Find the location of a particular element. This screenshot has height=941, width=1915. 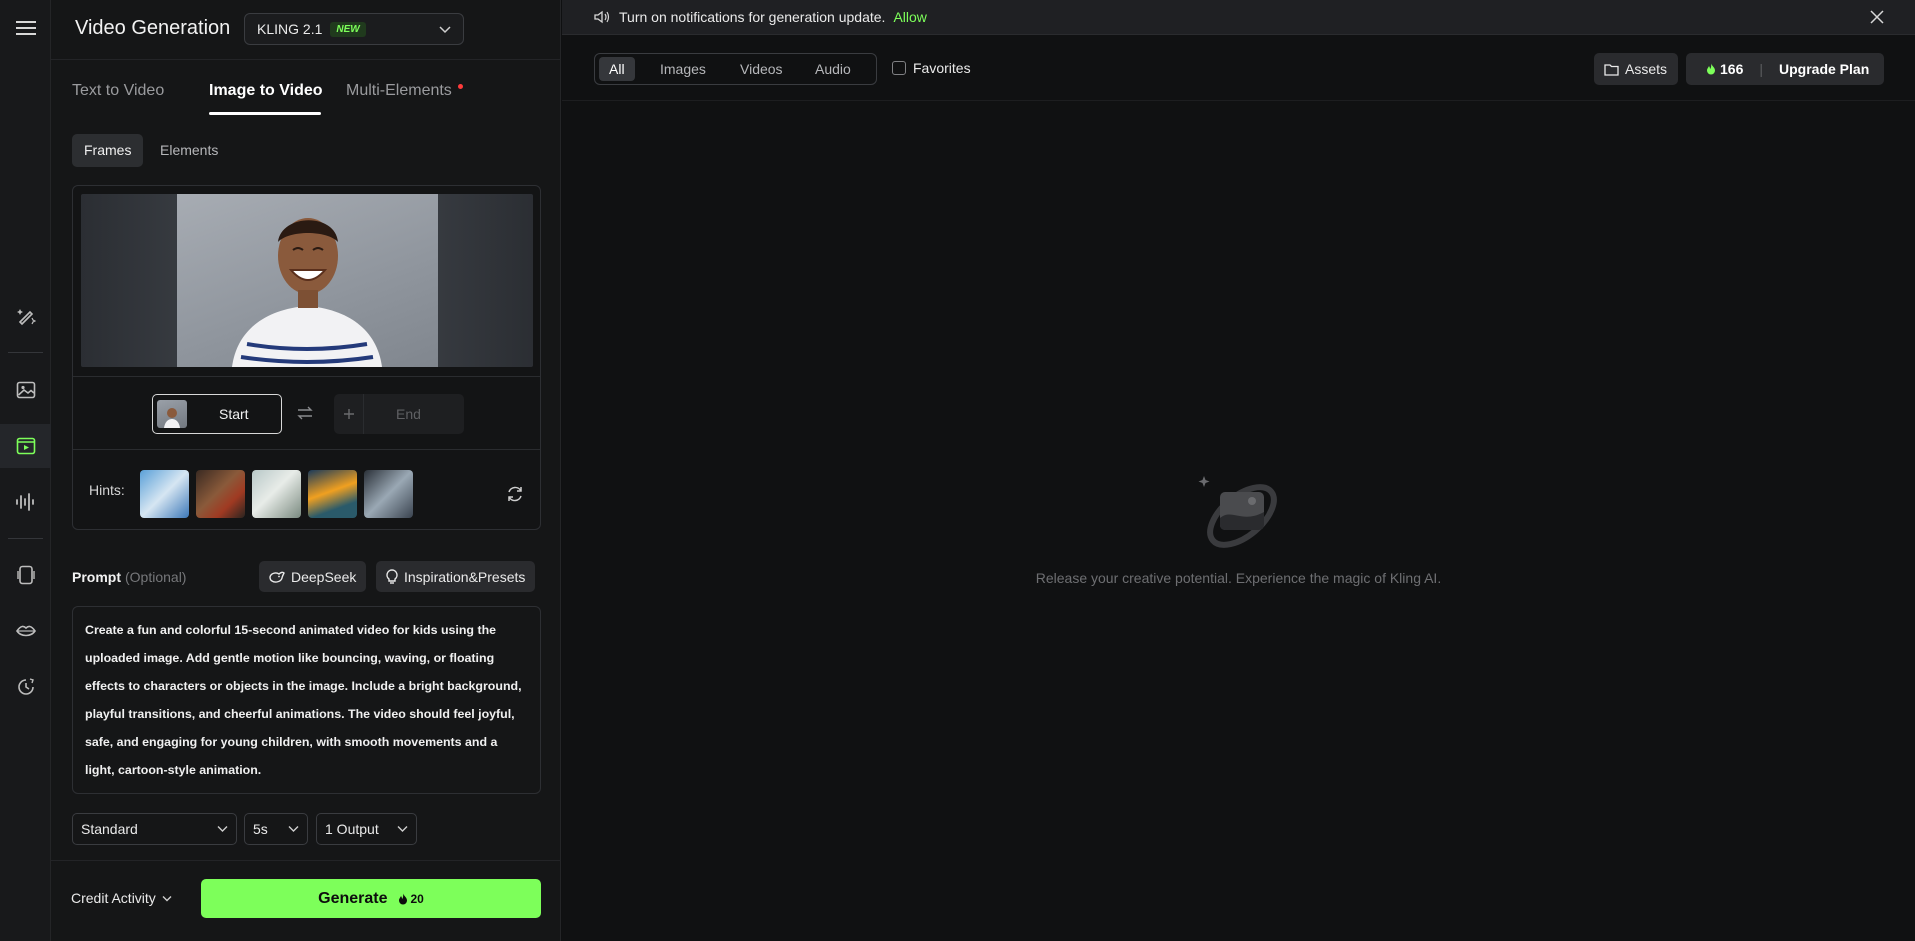

generate-label: Generate is located at coordinates (353, 898).